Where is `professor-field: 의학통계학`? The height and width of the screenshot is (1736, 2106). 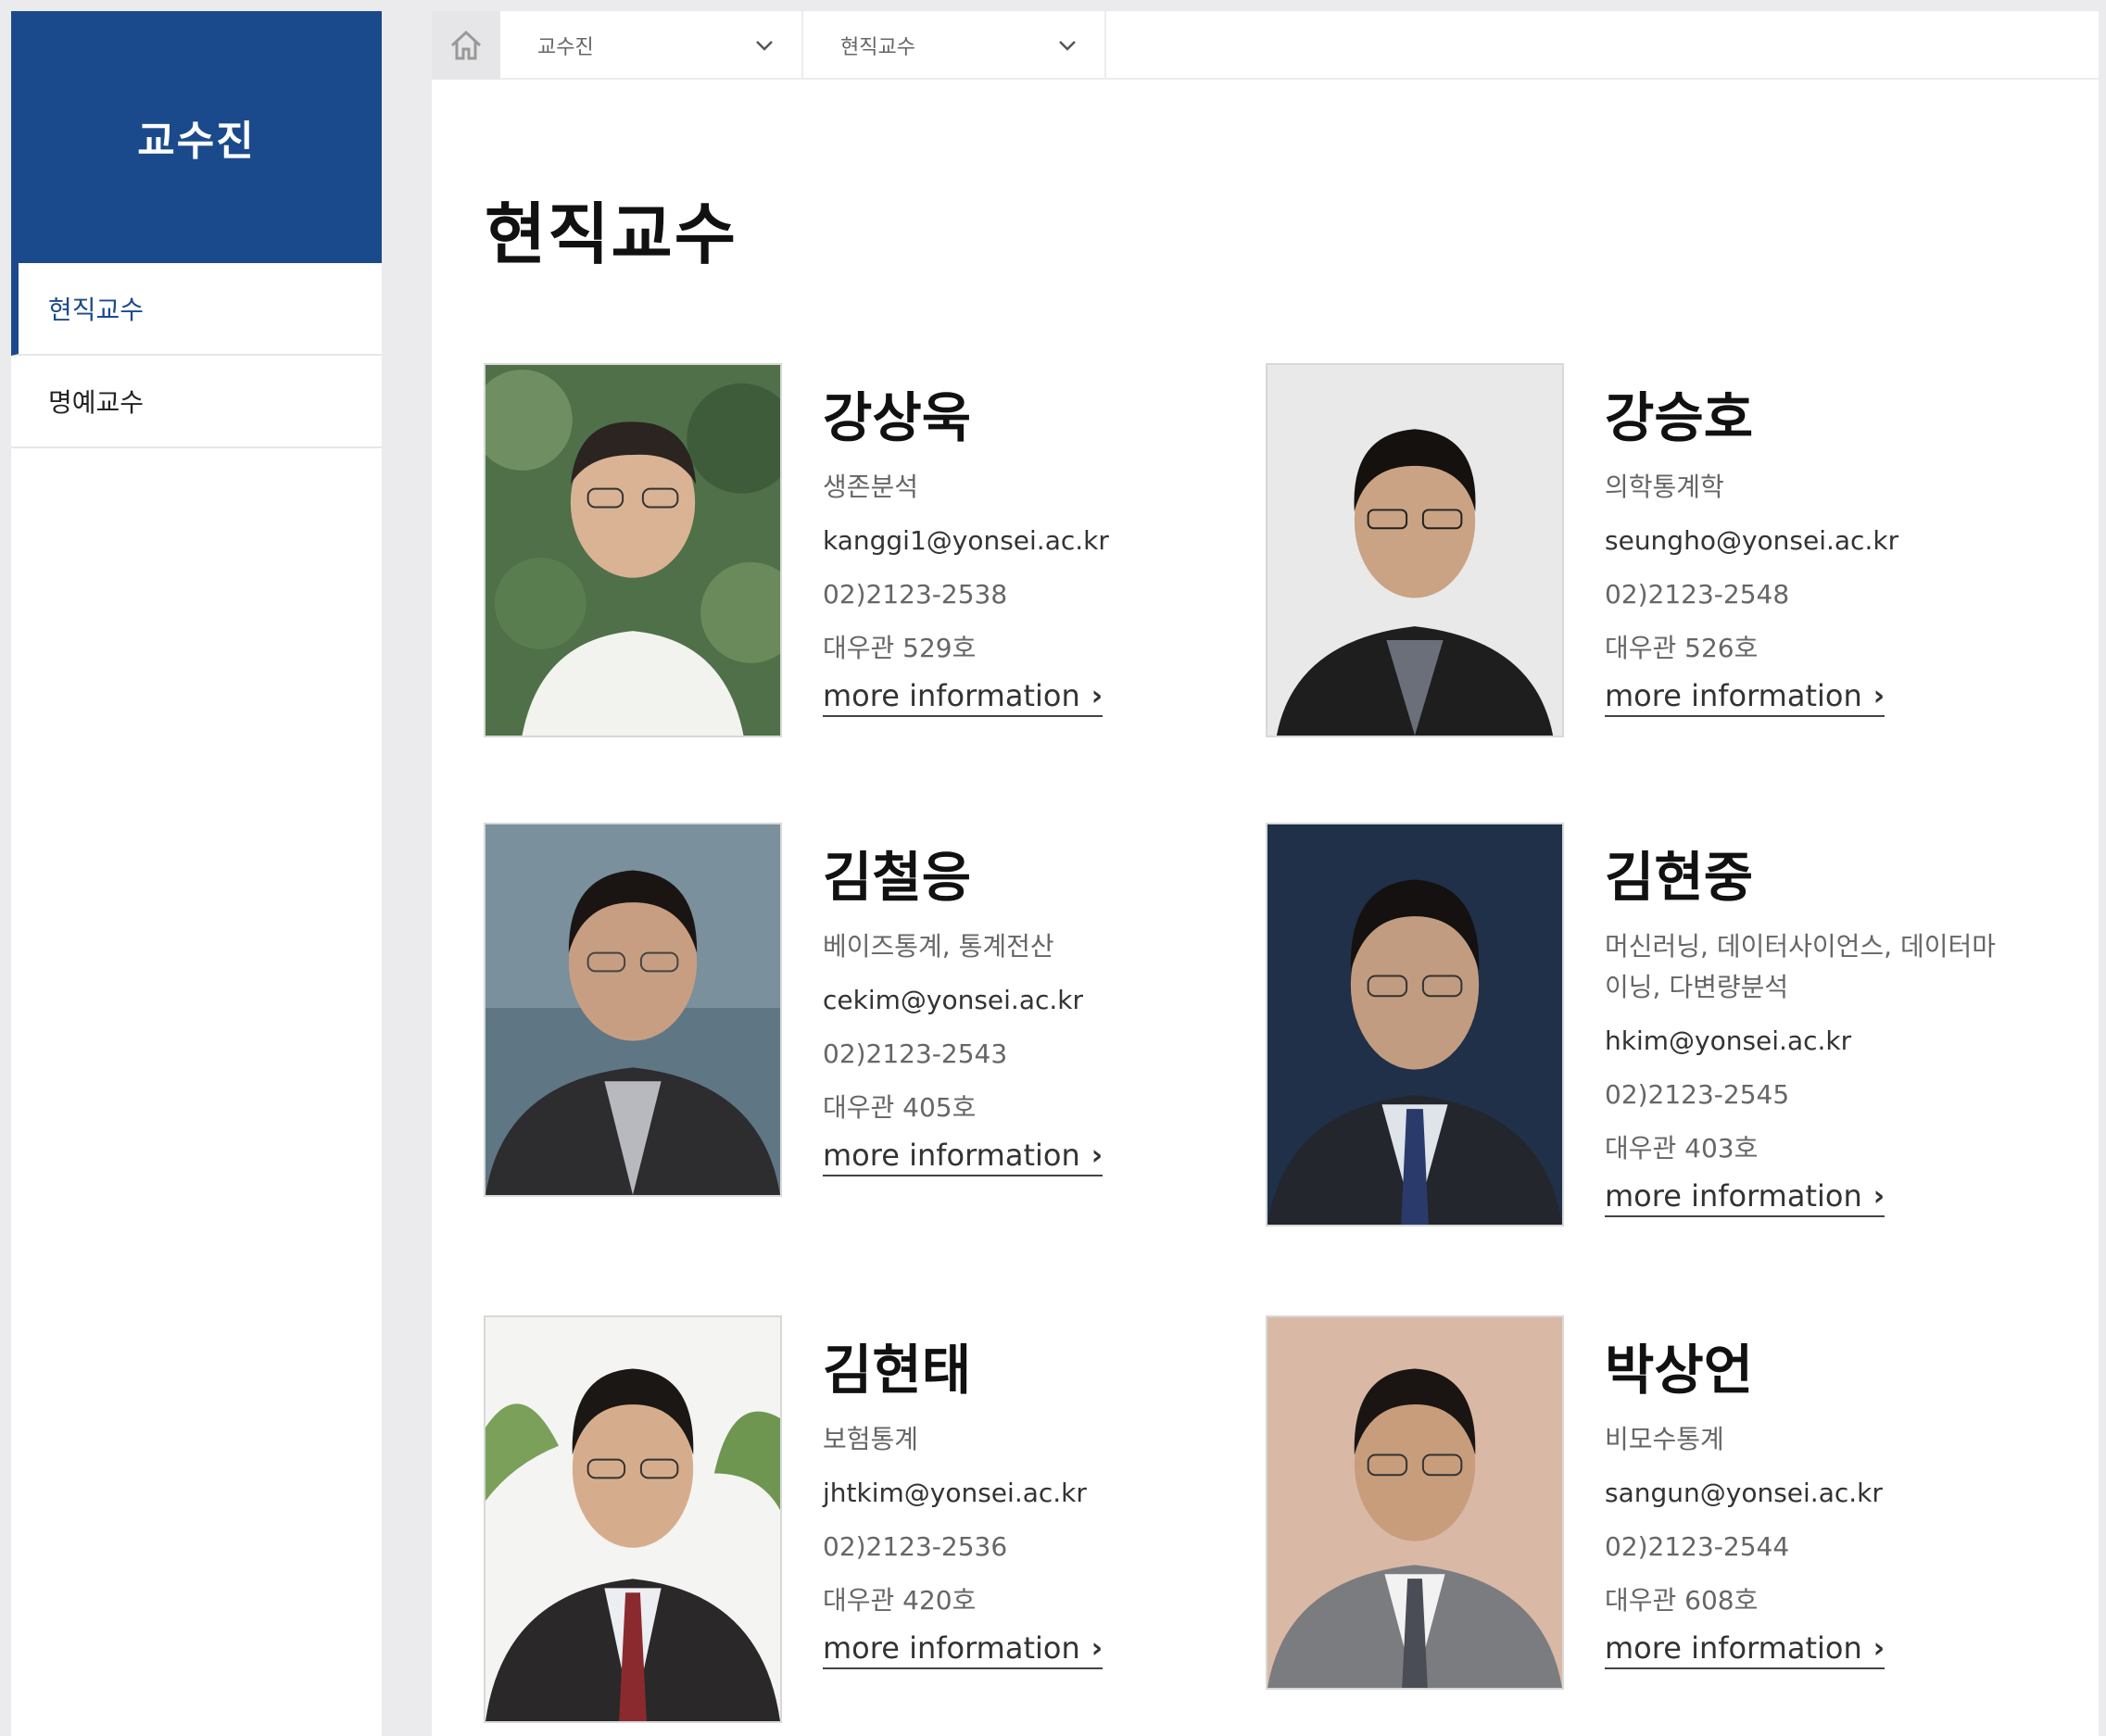 professor-field: 의학통계학 is located at coordinates (1664, 487).